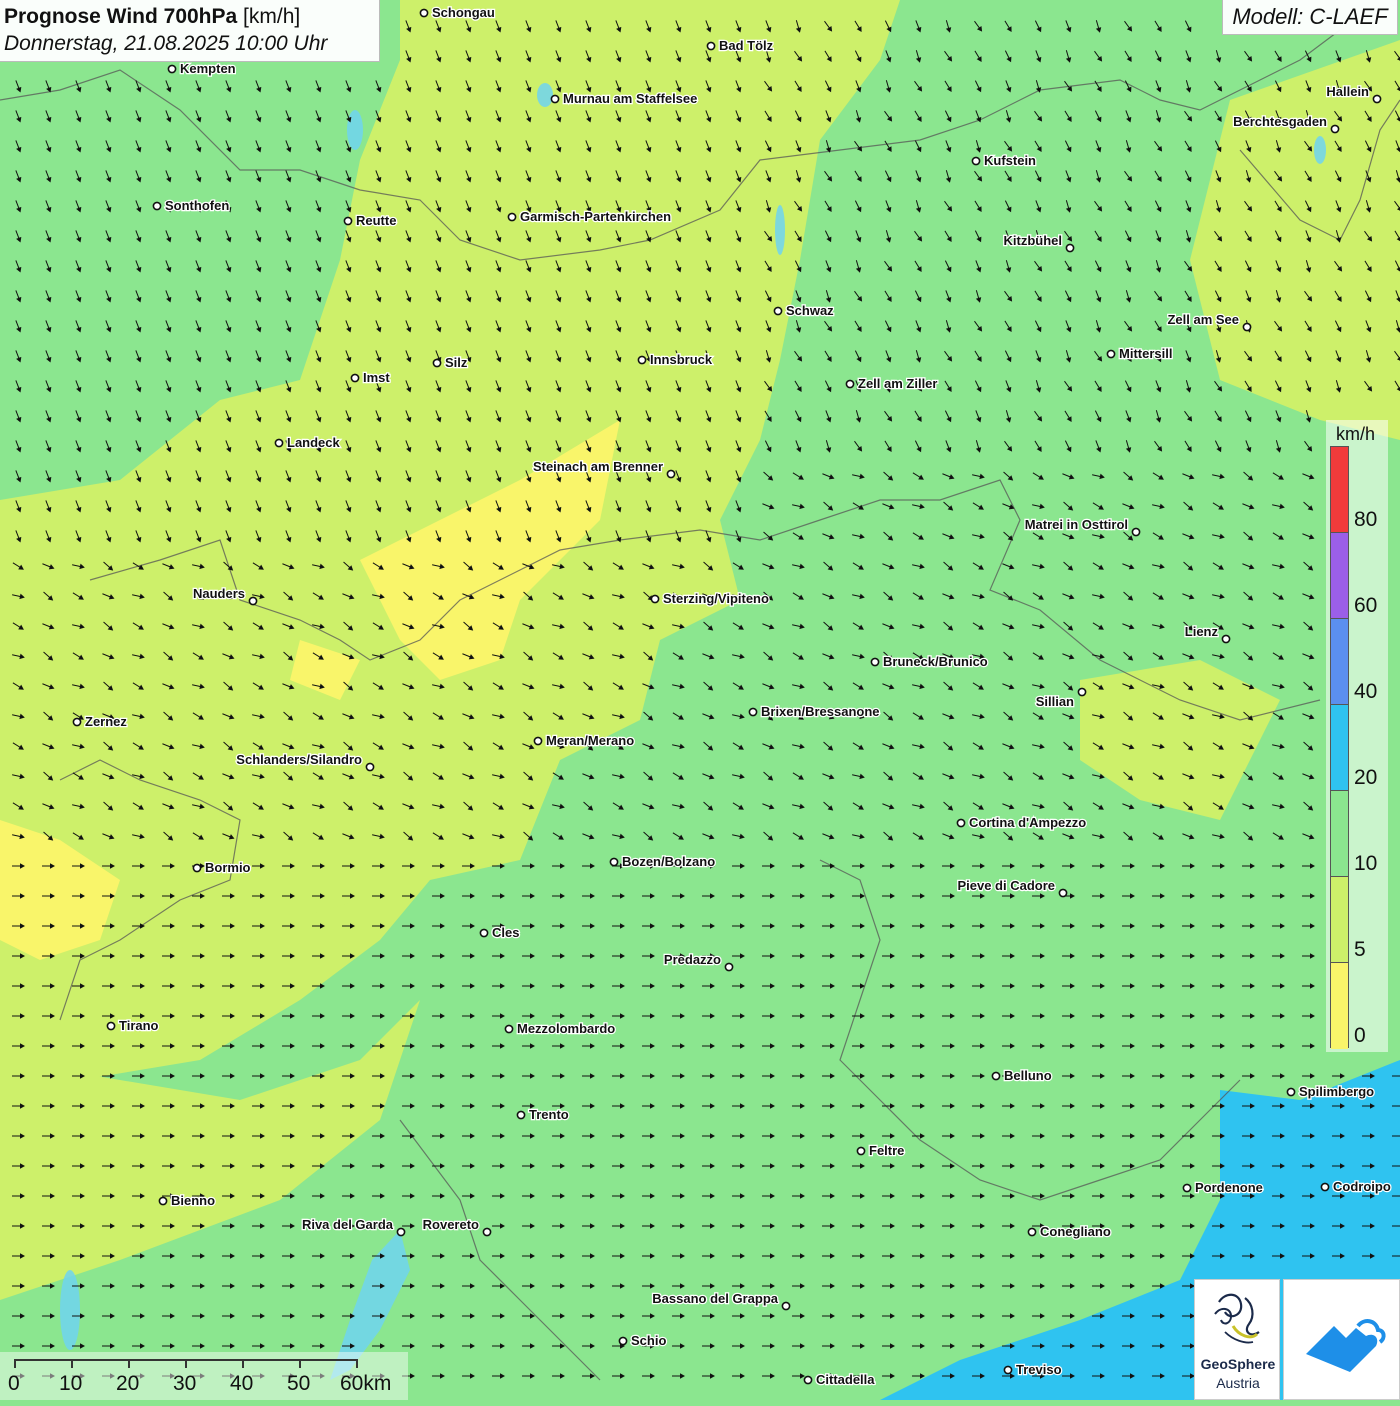 This screenshot has width=1400, height=1406. Describe the element at coordinates (242, 1383) in the screenshot. I see `scale-label: 40` at that location.